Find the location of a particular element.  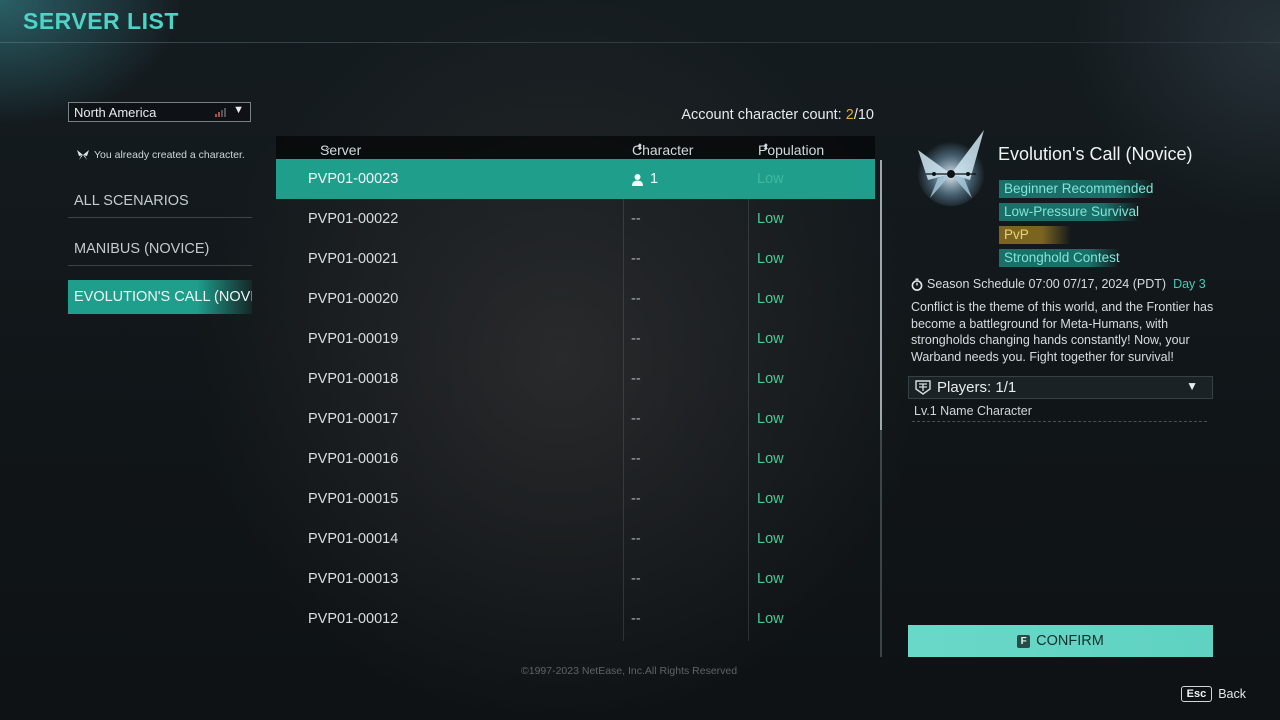

server-name: PVP01-00022 is located at coordinates (353, 219).